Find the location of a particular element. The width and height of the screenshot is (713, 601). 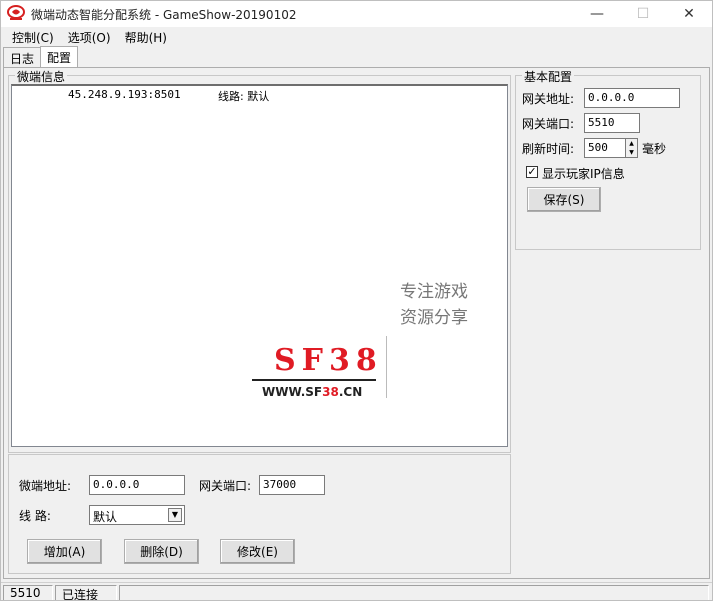

list-item-line: 线路: 默认 is located at coordinates (244, 96).